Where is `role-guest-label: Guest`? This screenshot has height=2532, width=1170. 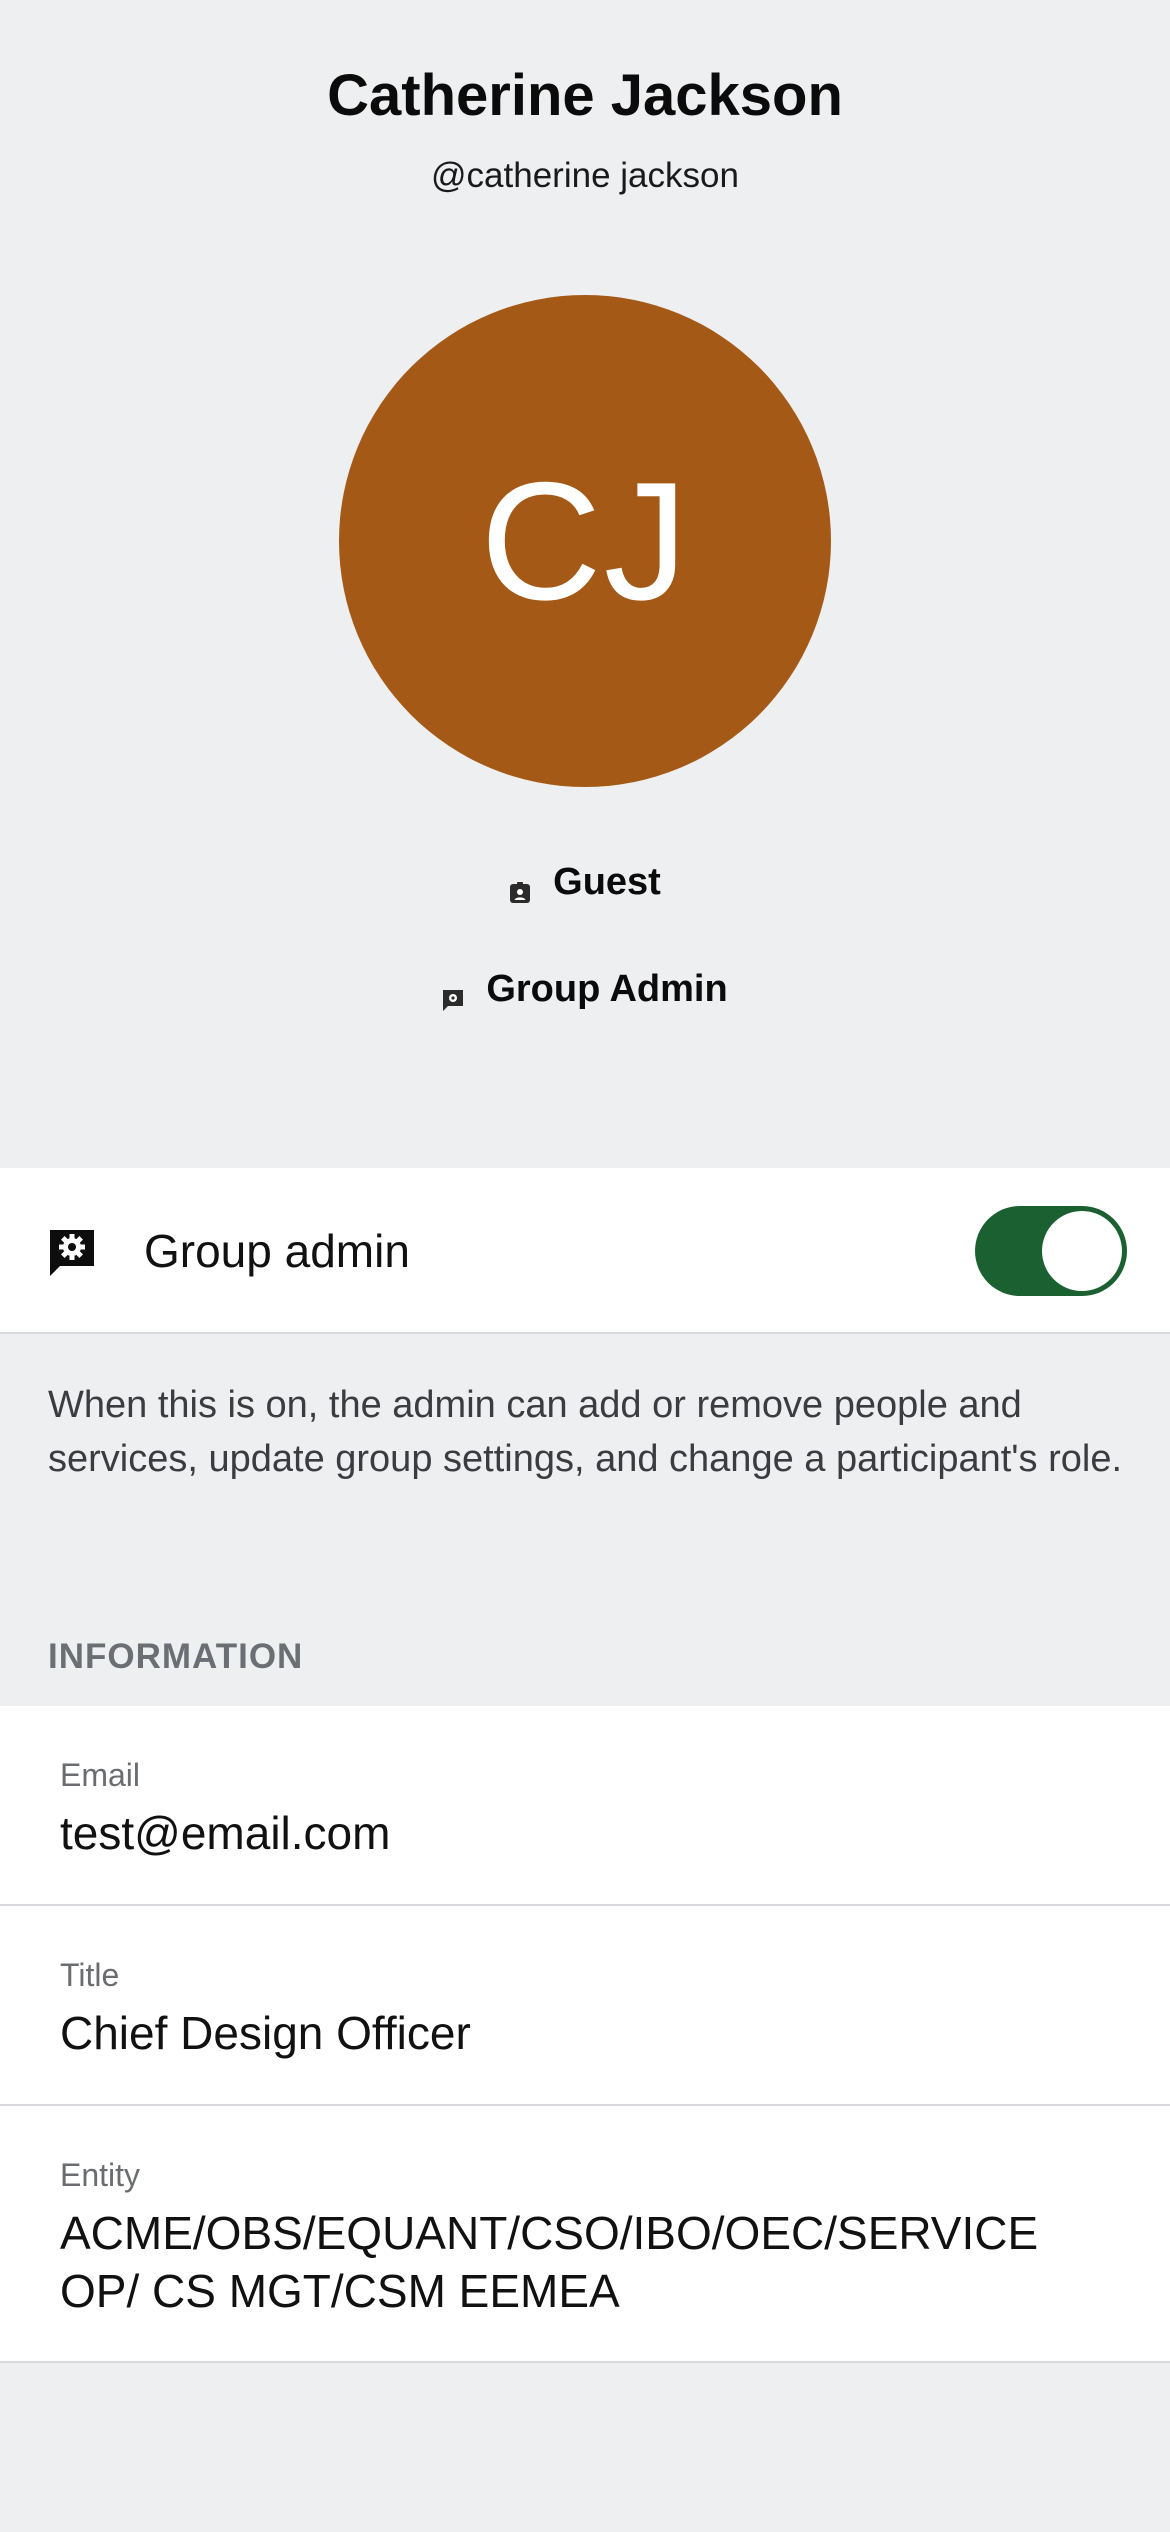 role-guest-label: Guest is located at coordinates (607, 881).